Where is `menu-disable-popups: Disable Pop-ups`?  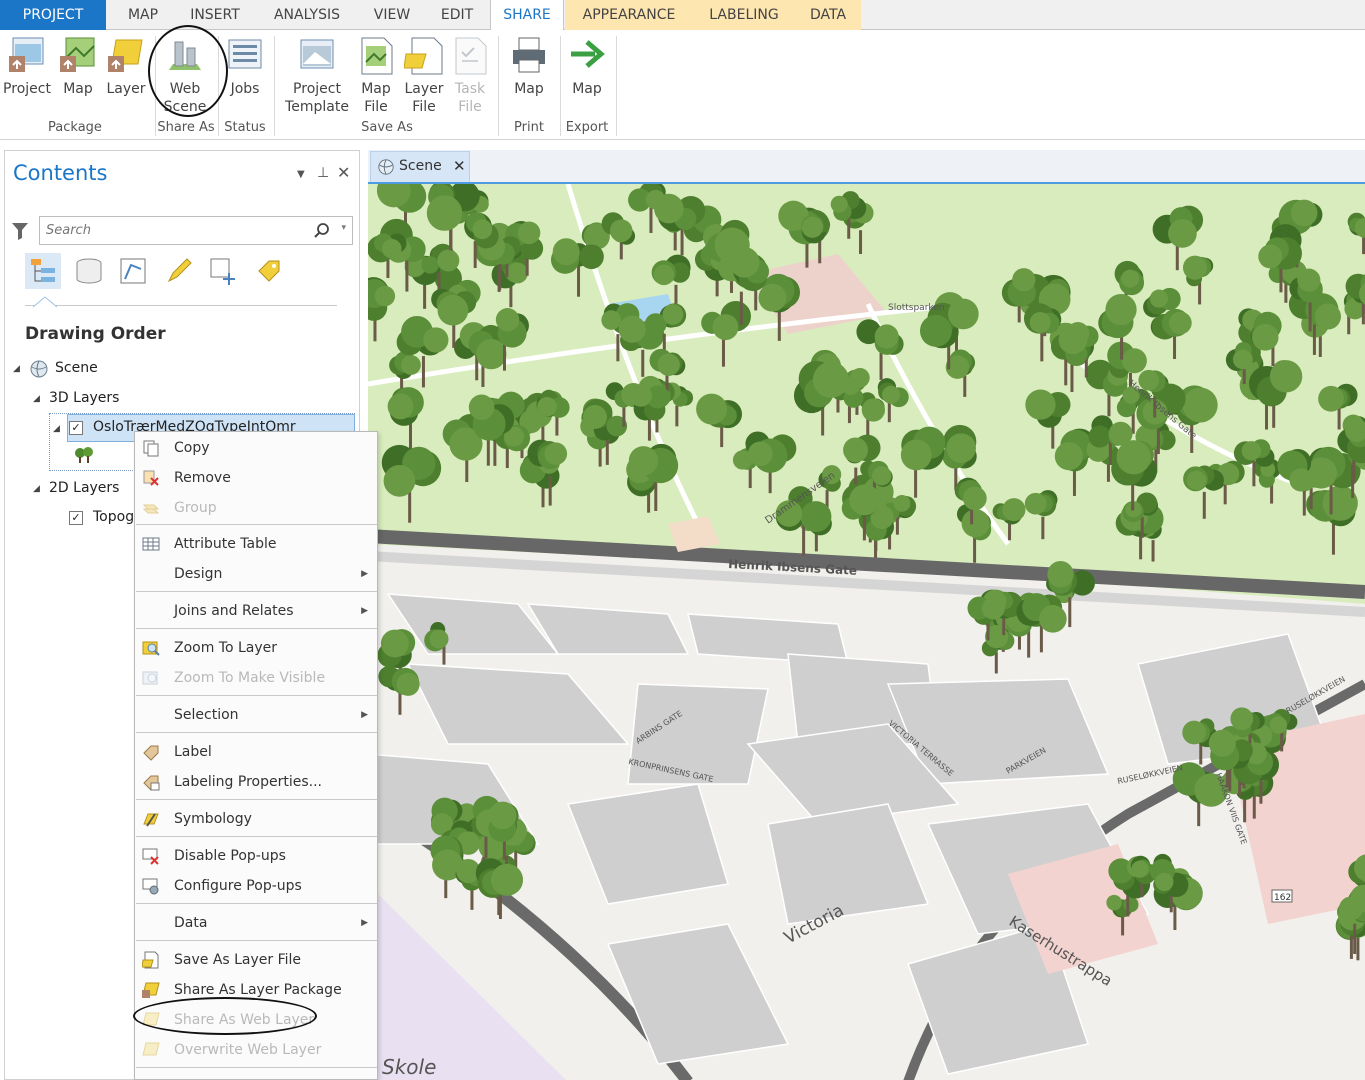
menu-disable-popups: Disable Pop-ups is located at coordinates (256, 856).